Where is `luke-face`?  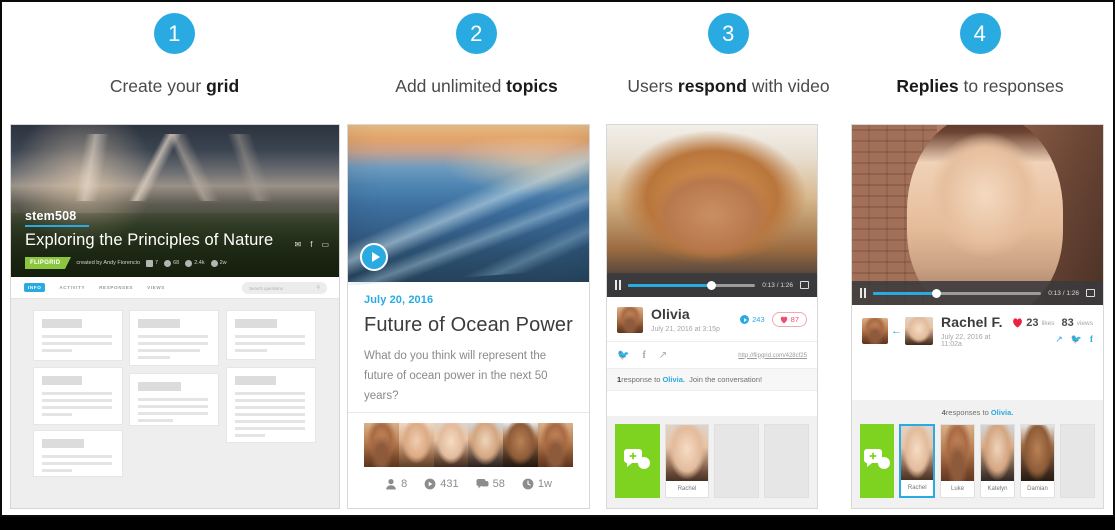
luke-face is located at coordinates (957, 454).